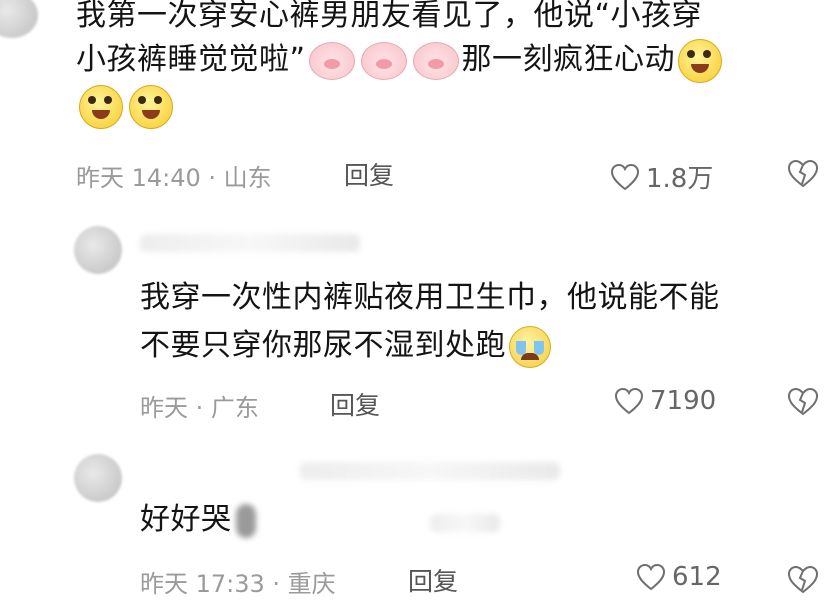 This screenshot has height=613, width=829. What do you see at coordinates (174, 178) in the screenshot?
I see `comment-meta: 昨天 14:40 · 山东` at bounding box center [174, 178].